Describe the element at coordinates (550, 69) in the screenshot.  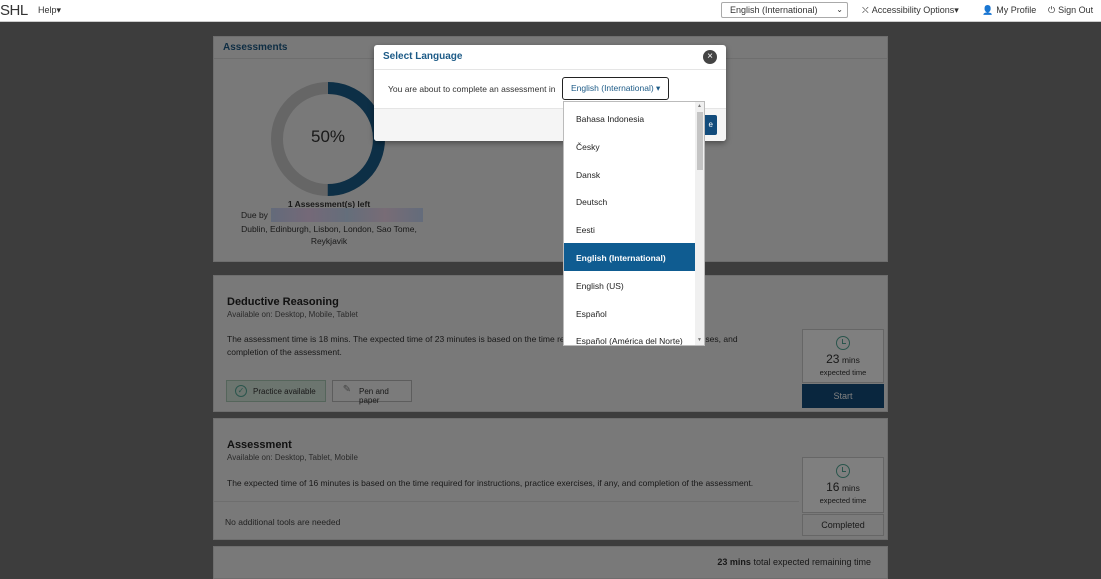
I see `divider` at that location.